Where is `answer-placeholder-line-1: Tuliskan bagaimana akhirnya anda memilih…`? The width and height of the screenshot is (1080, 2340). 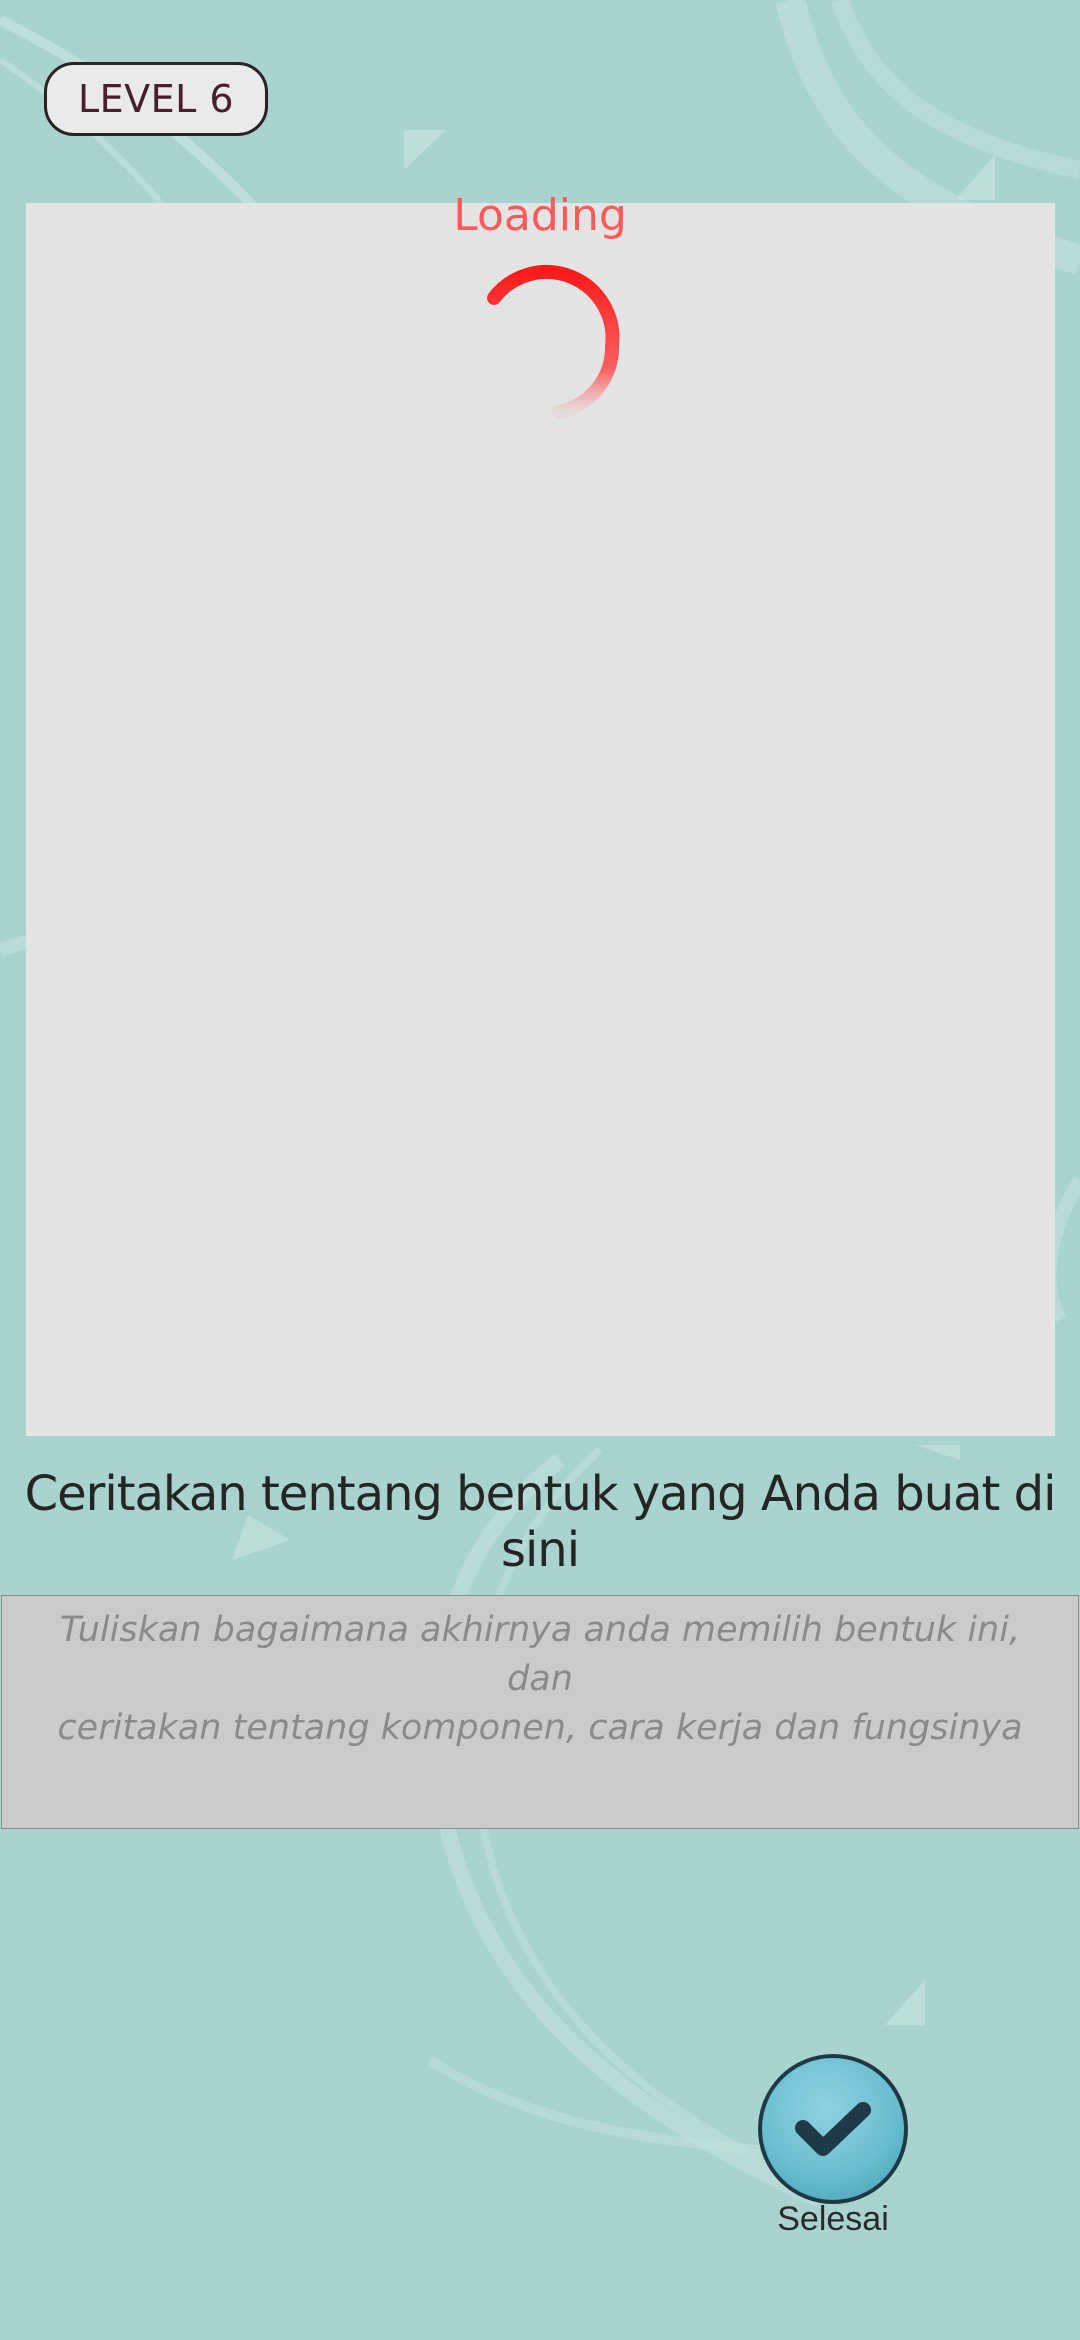 answer-placeholder-line-1: Tuliskan bagaimana akhirnya anda memilih… is located at coordinates (540, 1654).